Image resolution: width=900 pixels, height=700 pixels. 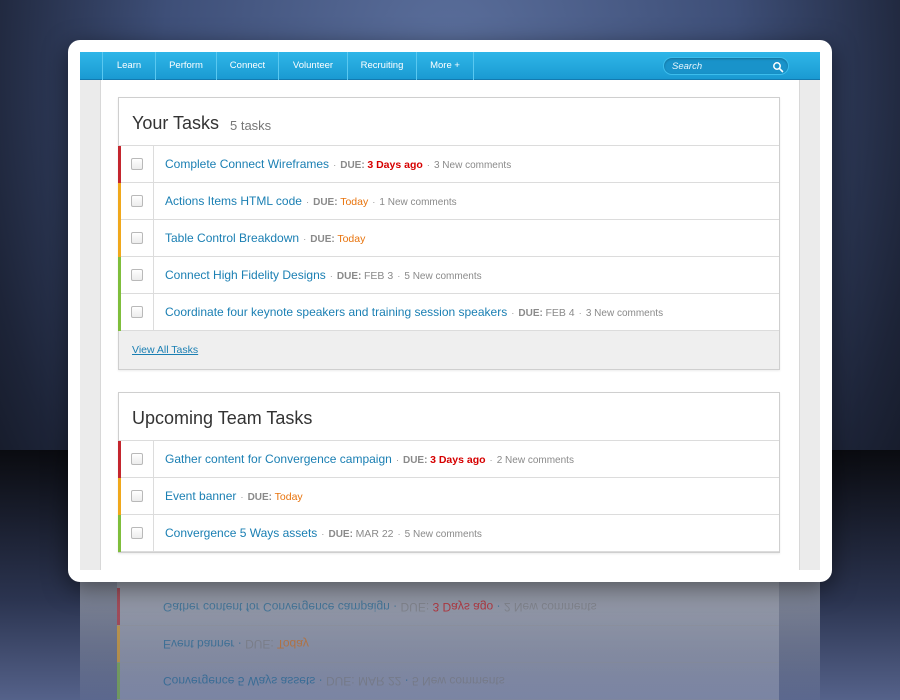 What do you see at coordinates (165, 350) in the screenshot?
I see `view-all-tasks-link: View All Tasks` at bounding box center [165, 350].